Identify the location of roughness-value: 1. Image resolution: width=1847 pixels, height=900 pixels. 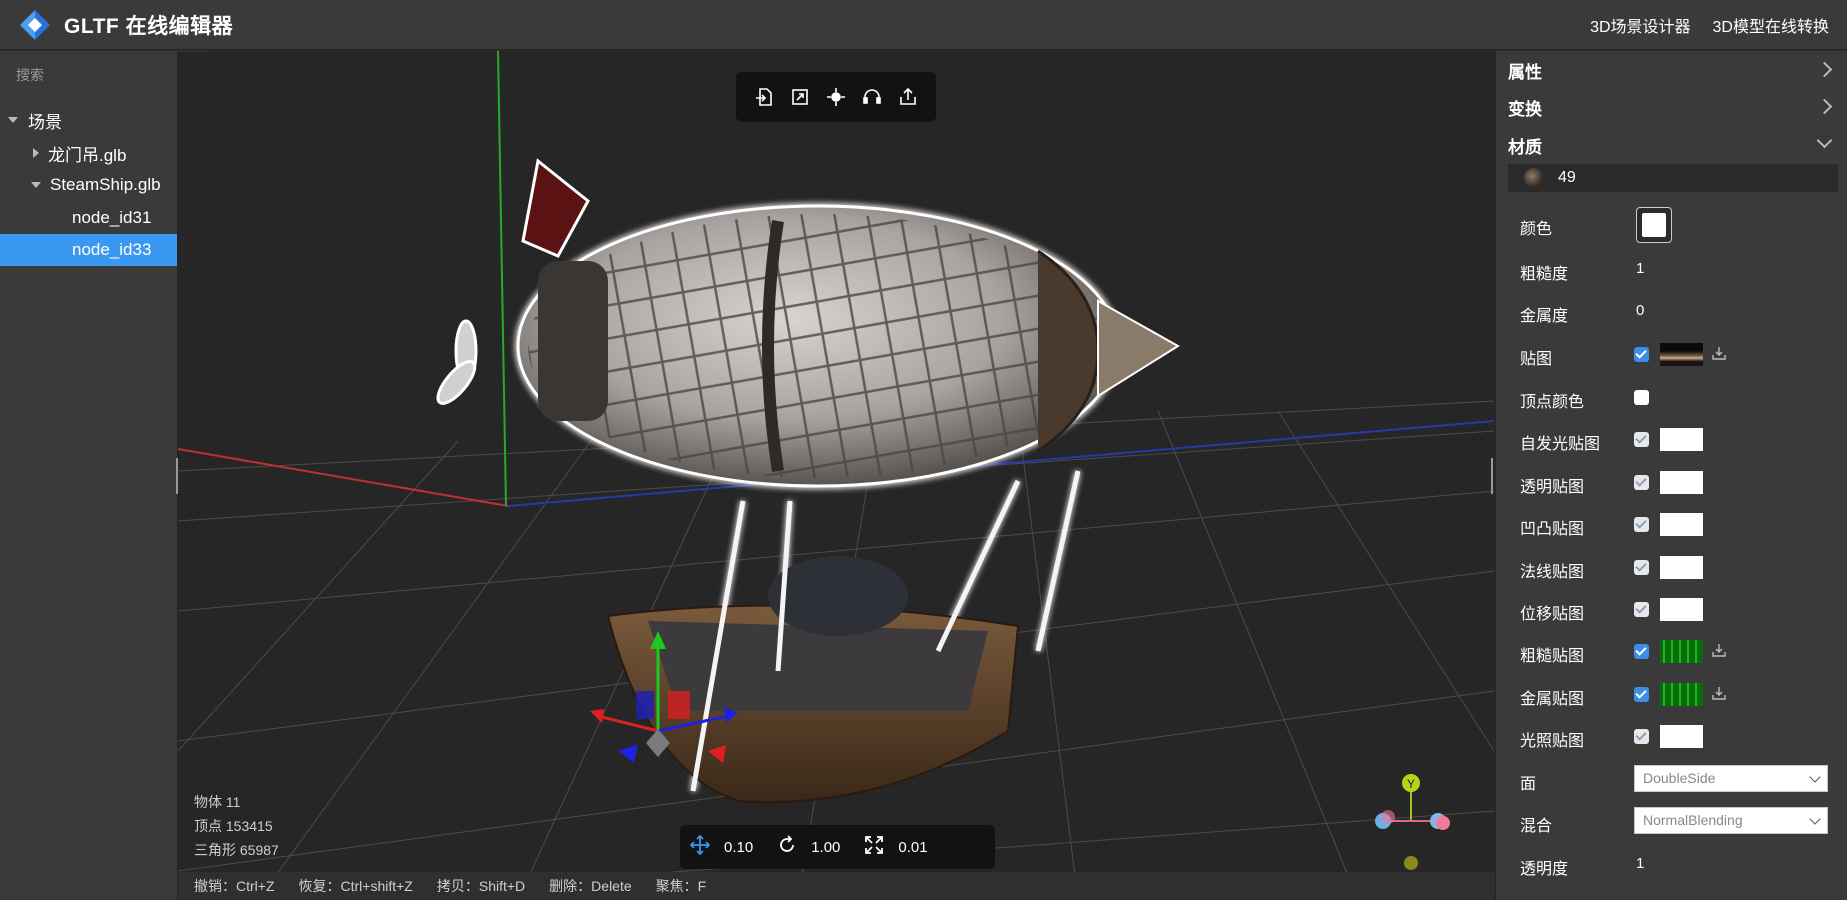
(1640, 268).